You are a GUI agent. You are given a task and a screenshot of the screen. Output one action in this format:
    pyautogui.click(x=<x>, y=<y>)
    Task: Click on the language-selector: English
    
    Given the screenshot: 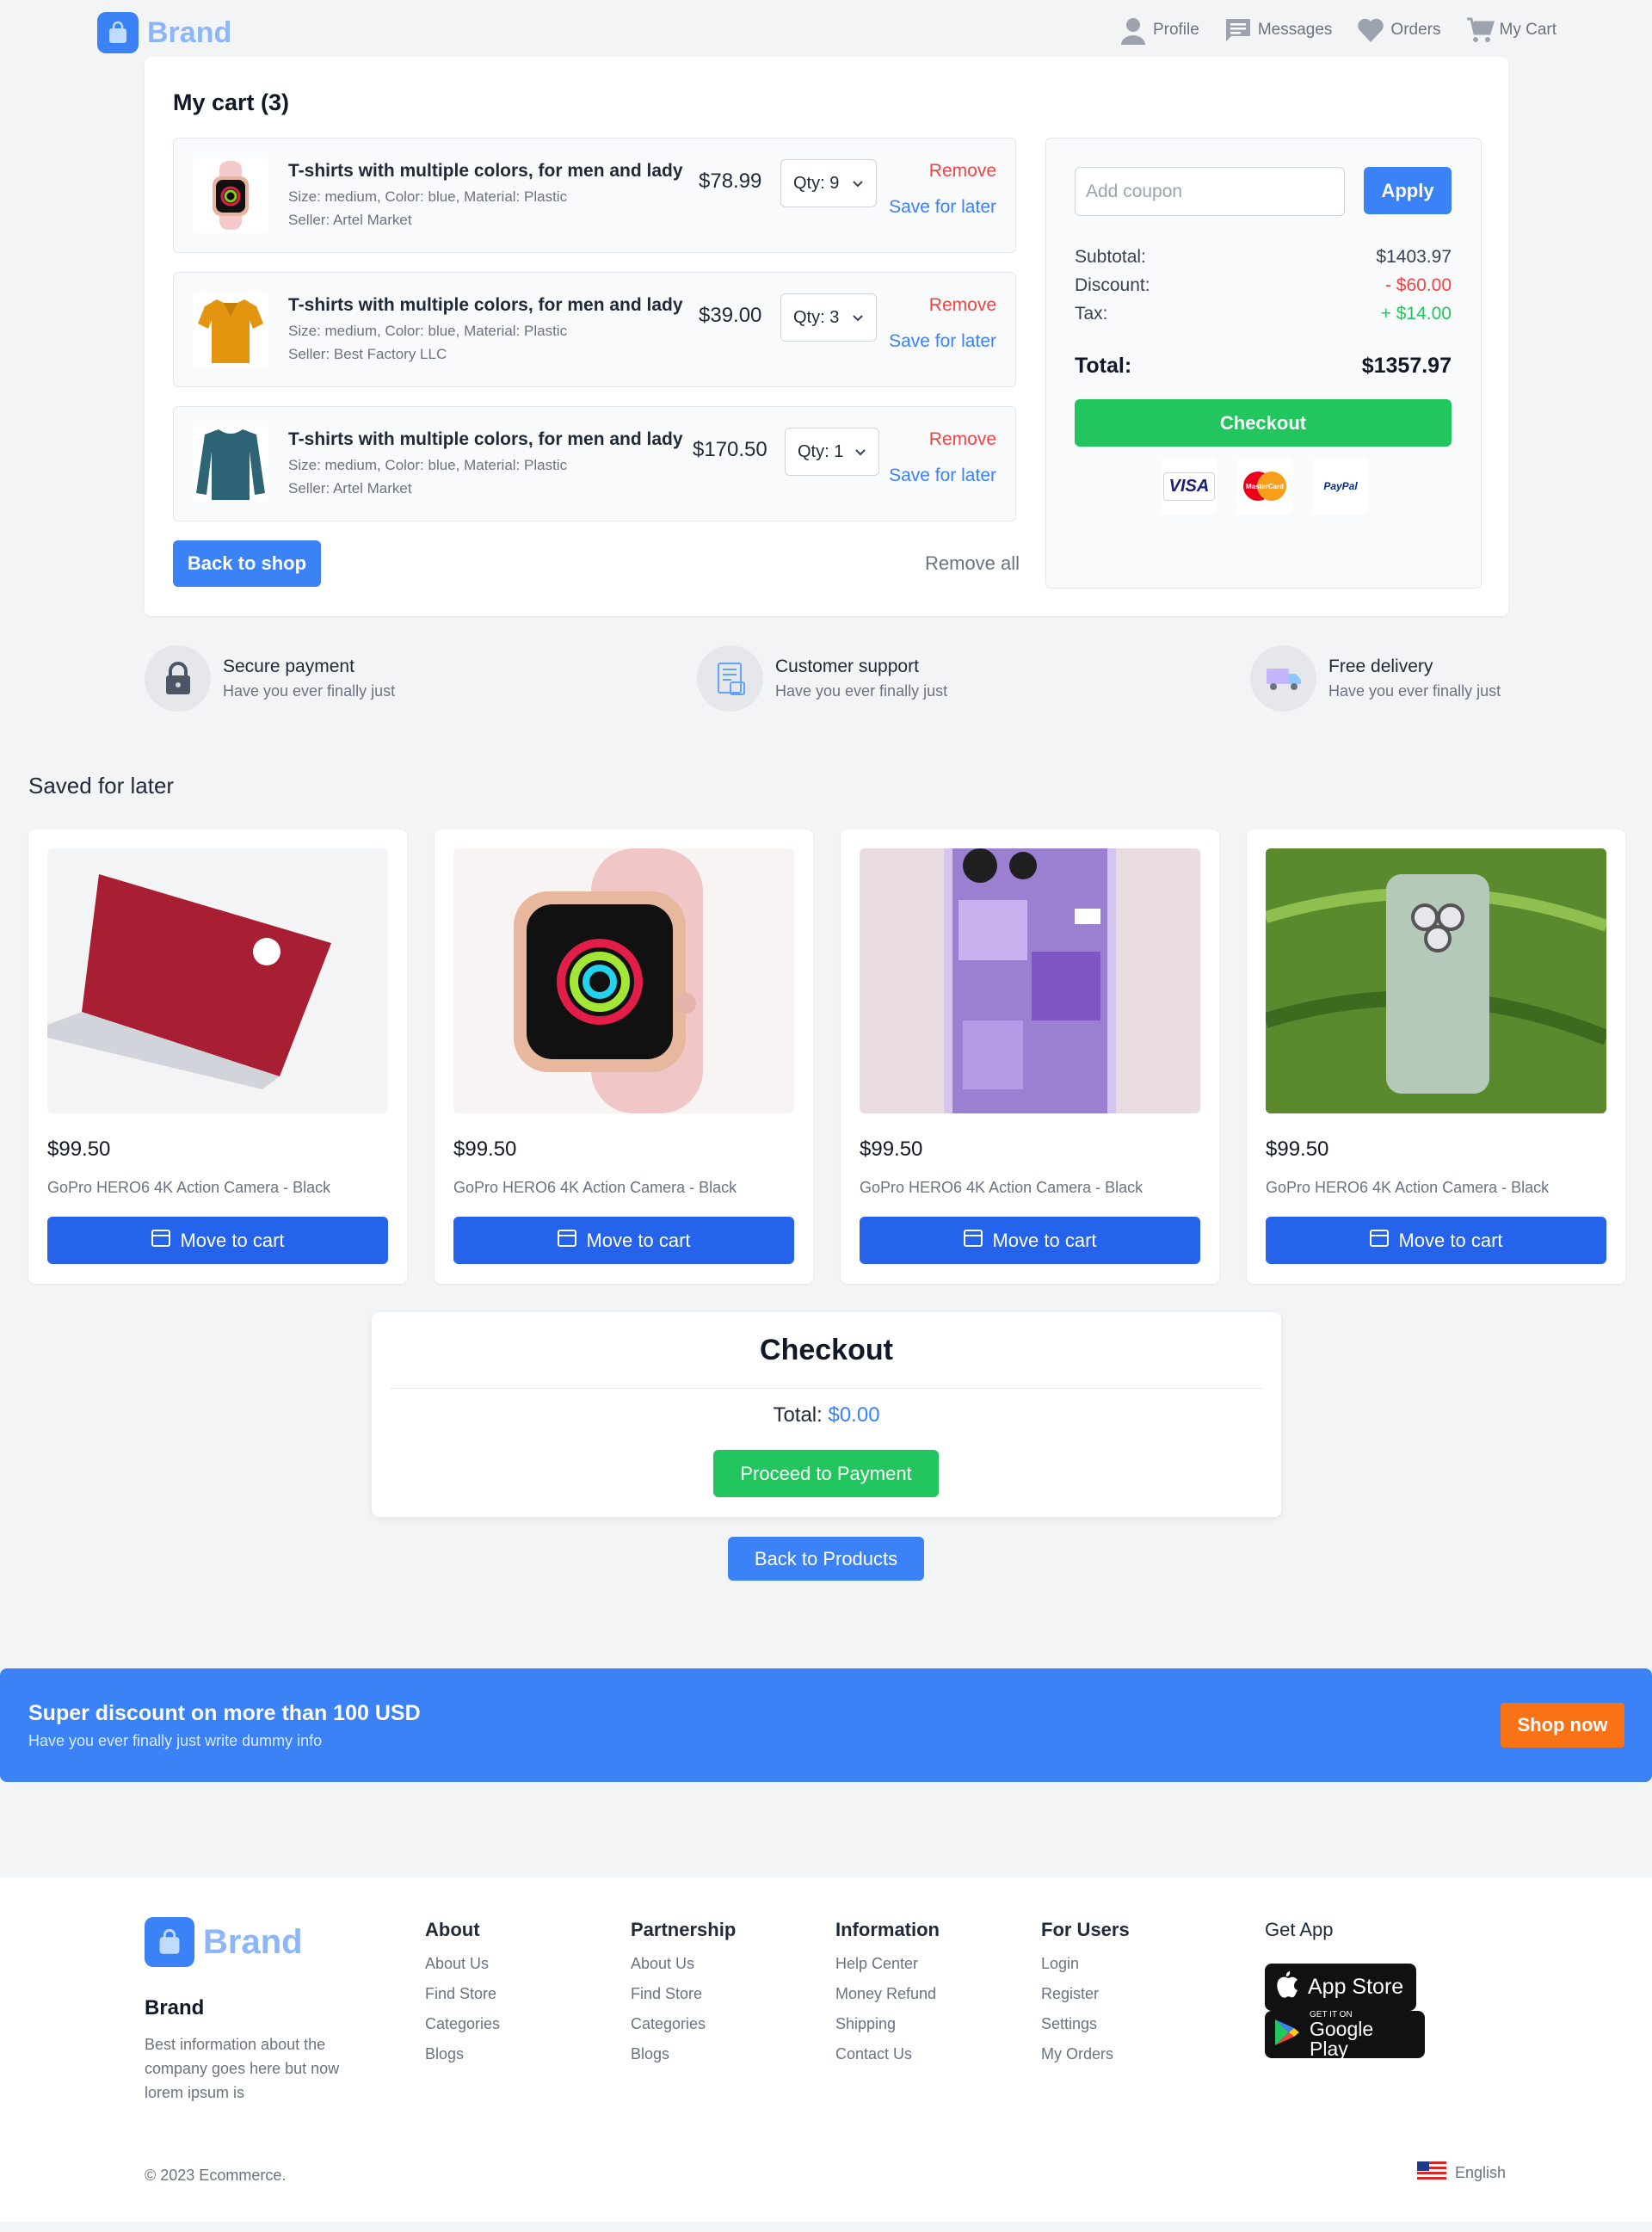 What is the action you would take?
    pyautogui.click(x=1461, y=2173)
    